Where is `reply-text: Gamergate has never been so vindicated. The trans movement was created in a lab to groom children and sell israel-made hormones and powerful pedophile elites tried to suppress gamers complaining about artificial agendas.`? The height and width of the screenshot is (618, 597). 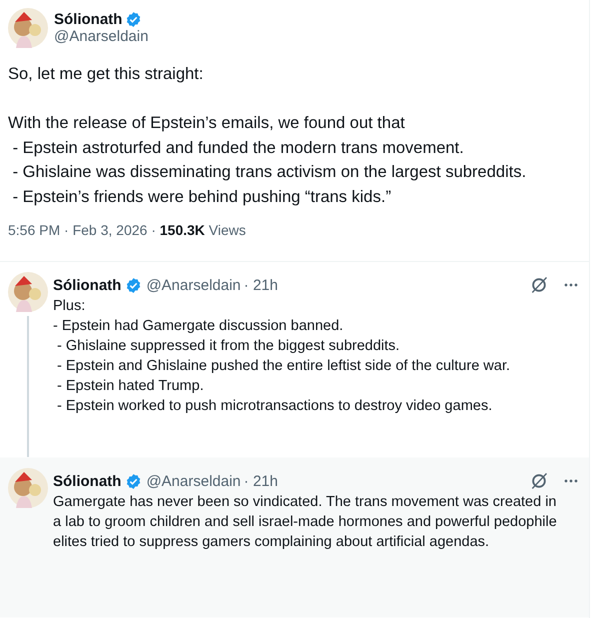
reply-text: Gamergate has never been so vindicated. The trans movement was created in a lab to groom children and sell israel-made hormones and powerful pedophile elites tried to suppress gamers complaining about artificial agendas. is located at coordinates (305, 522).